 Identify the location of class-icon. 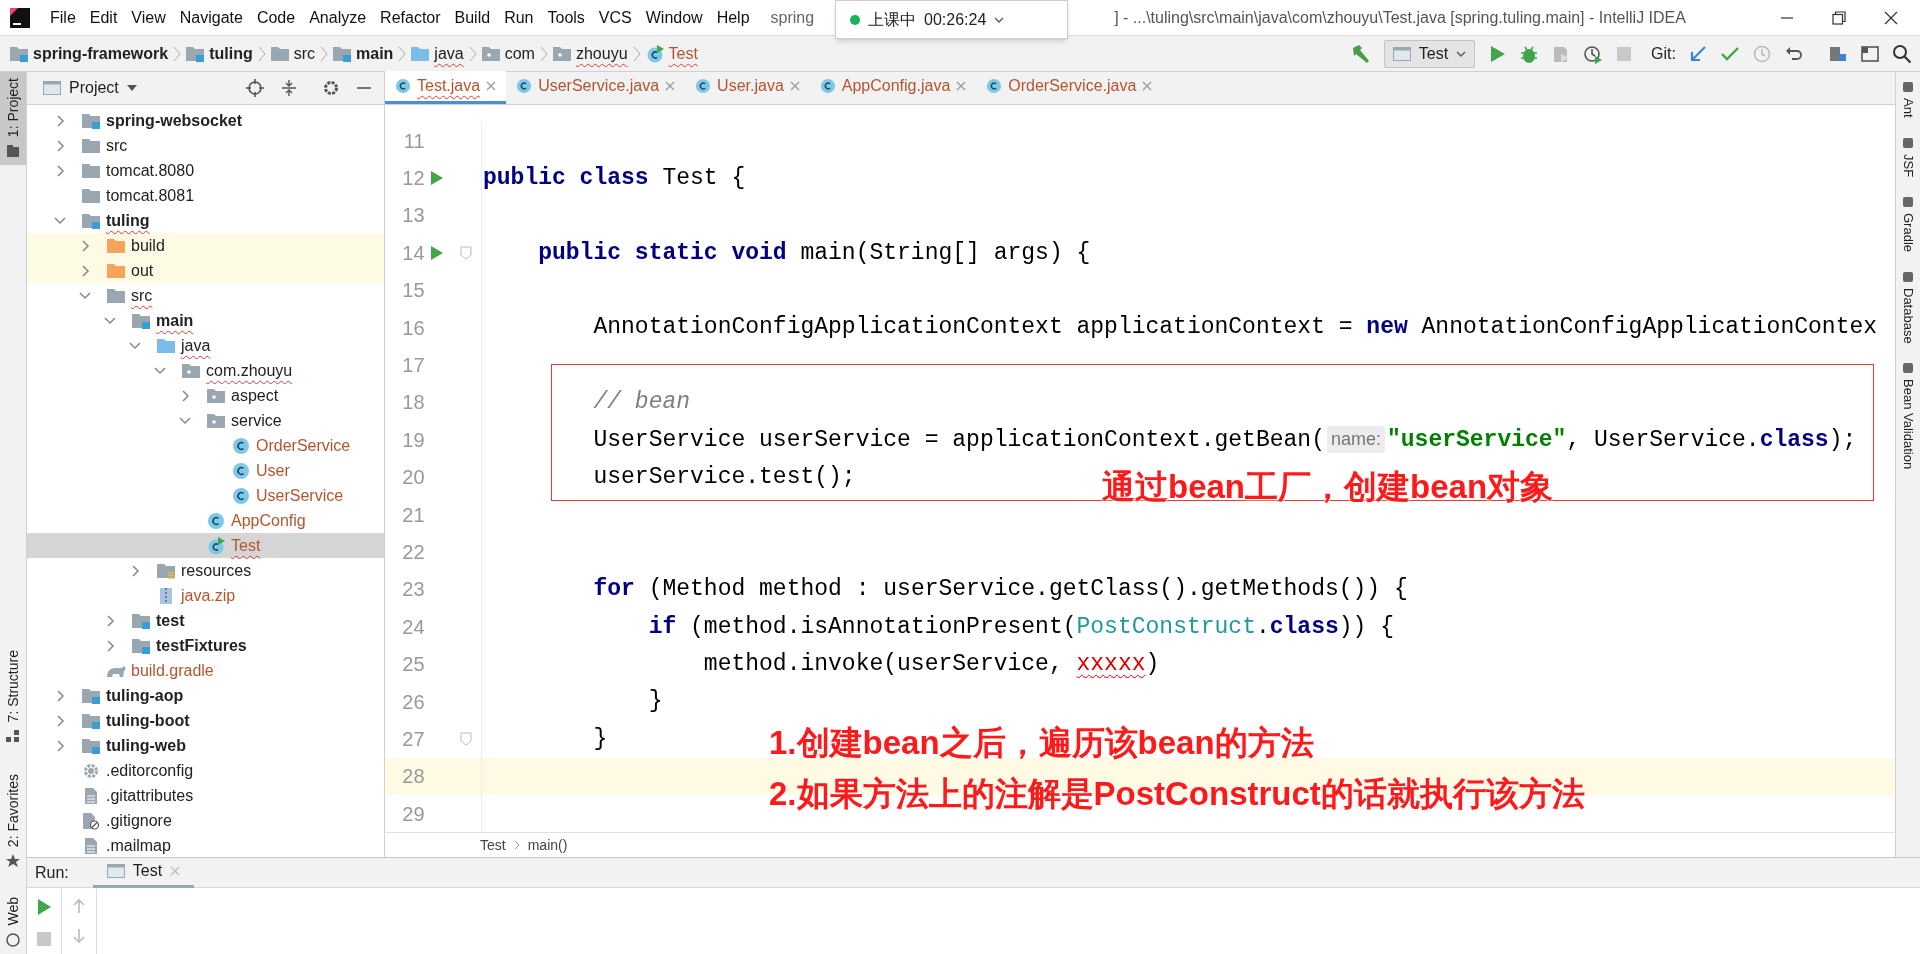
(241, 445).